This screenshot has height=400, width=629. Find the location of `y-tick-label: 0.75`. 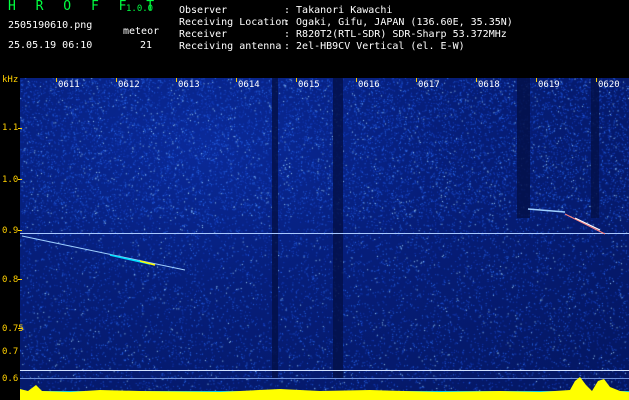

y-tick-label: 0.75 is located at coordinates (13, 329).